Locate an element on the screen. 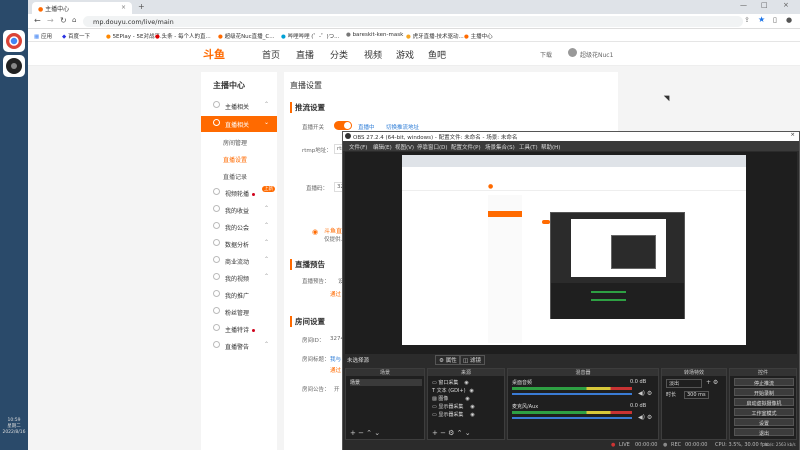  push-switch-label: 直播开关 is located at coordinates (313, 128).